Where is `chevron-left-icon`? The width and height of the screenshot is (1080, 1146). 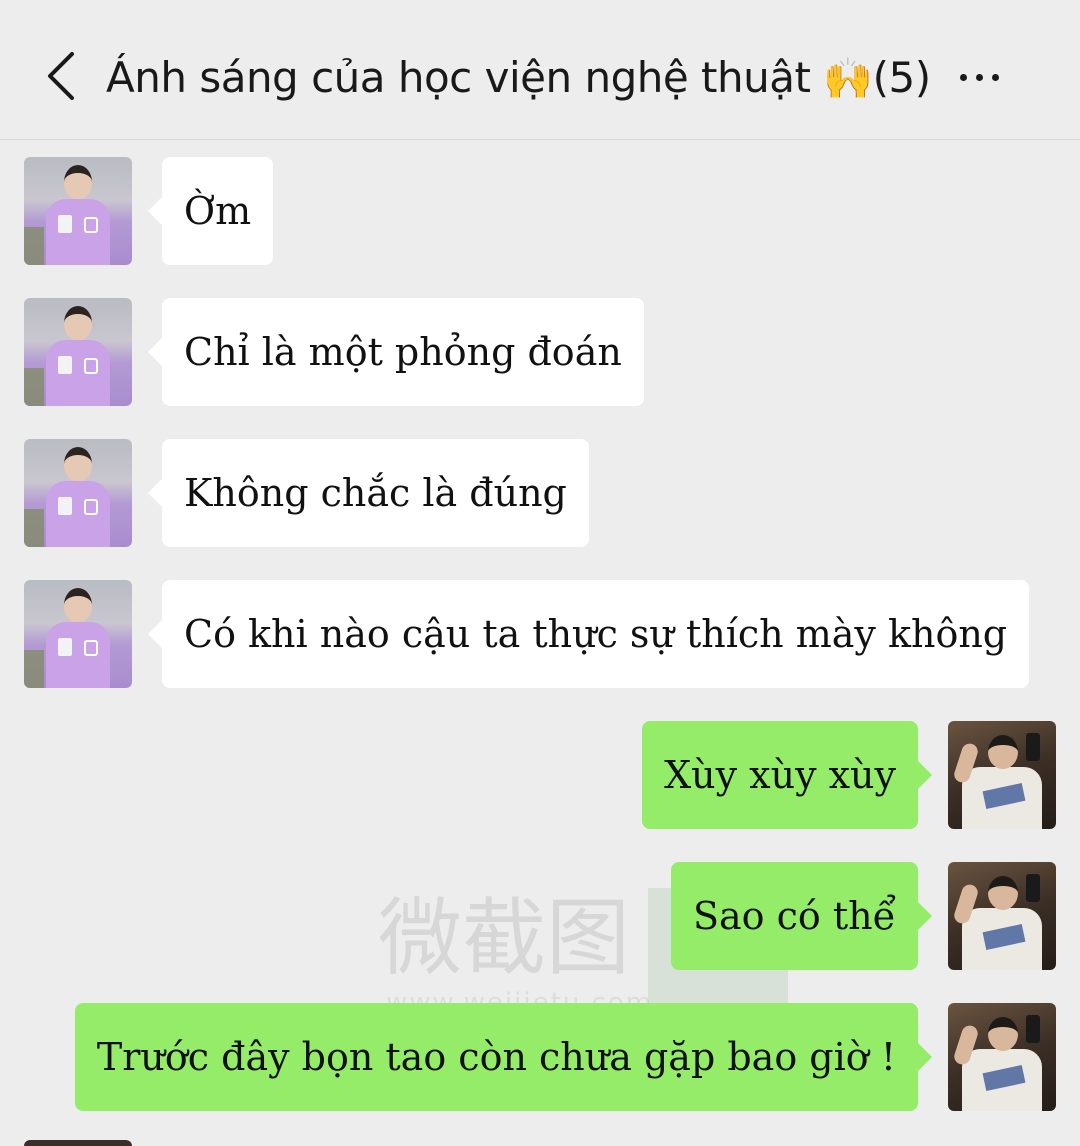 chevron-left-icon is located at coordinates (61, 76).